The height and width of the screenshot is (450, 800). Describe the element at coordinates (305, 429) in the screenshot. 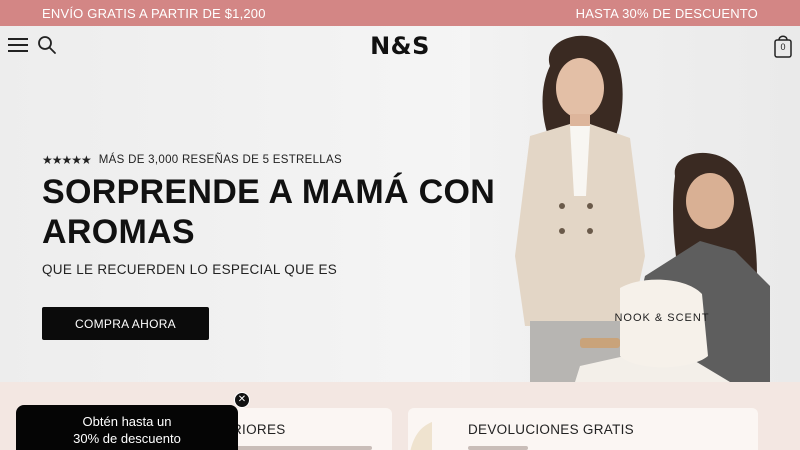

I see `feature-card-left: RIORES` at that location.